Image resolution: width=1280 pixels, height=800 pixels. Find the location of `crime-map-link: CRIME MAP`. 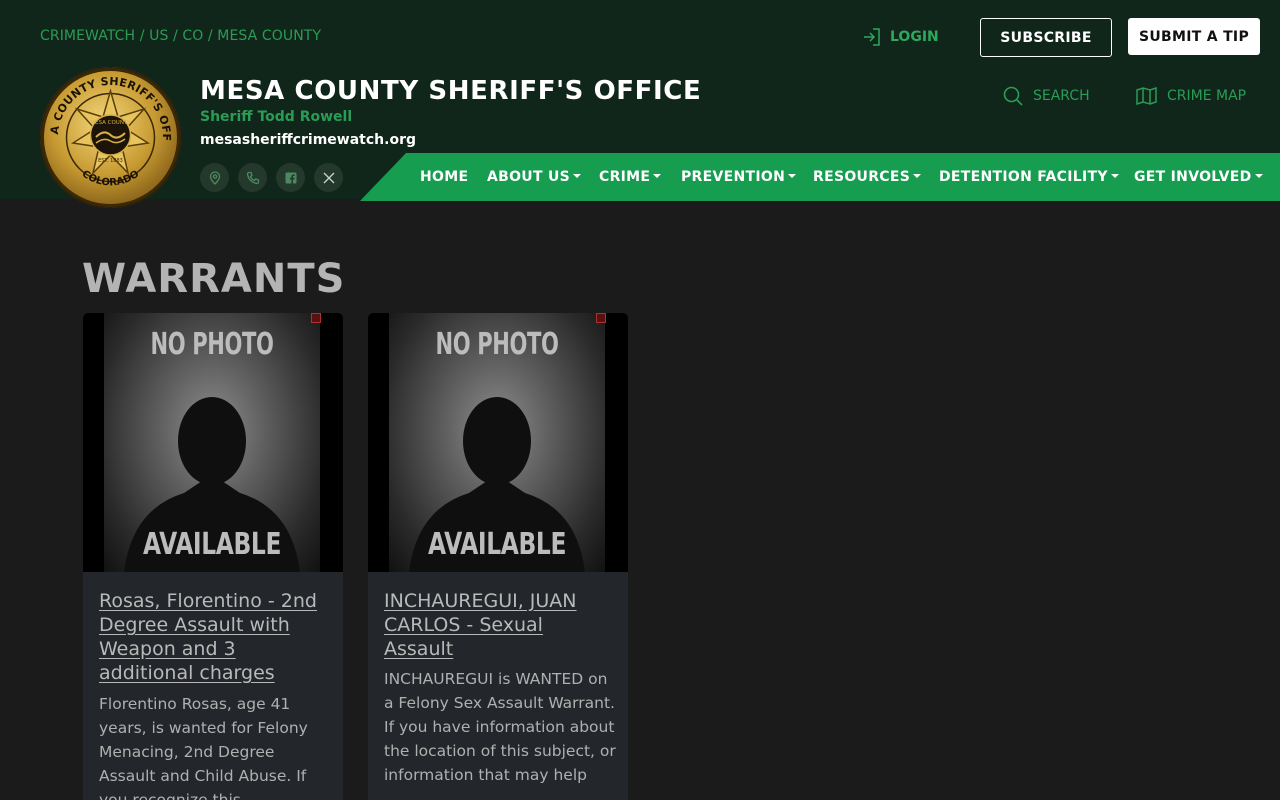

crime-map-link: CRIME MAP is located at coordinates (1191, 96).